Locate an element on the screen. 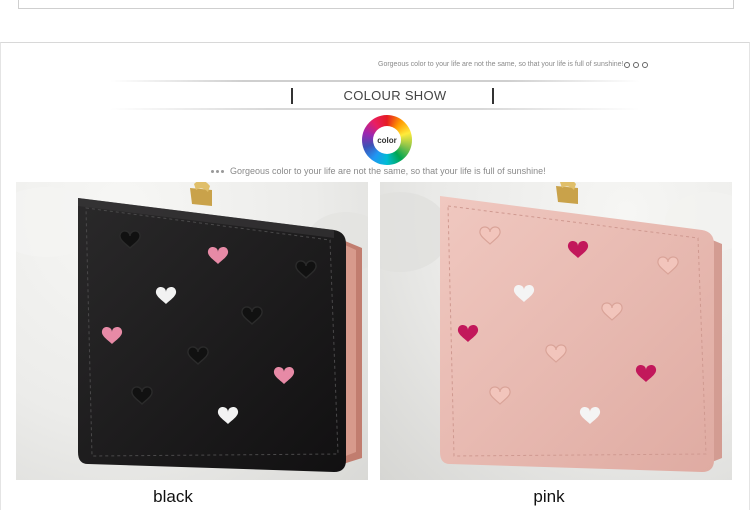 The height and width of the screenshot is (510, 750). color-wheel-icon: color is located at coordinates (387, 140).